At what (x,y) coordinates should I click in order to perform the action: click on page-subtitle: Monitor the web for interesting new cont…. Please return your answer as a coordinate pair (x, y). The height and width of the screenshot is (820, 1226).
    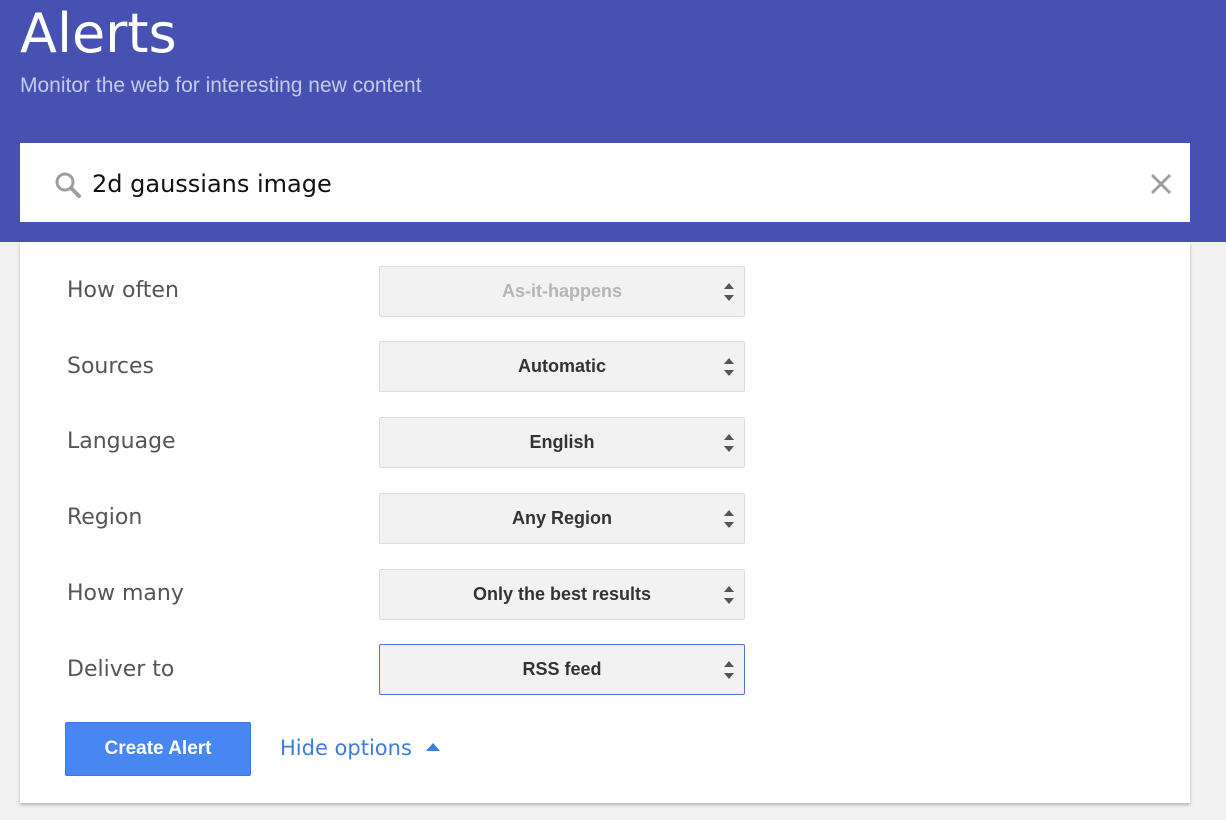
    Looking at the image, I should click on (221, 85).